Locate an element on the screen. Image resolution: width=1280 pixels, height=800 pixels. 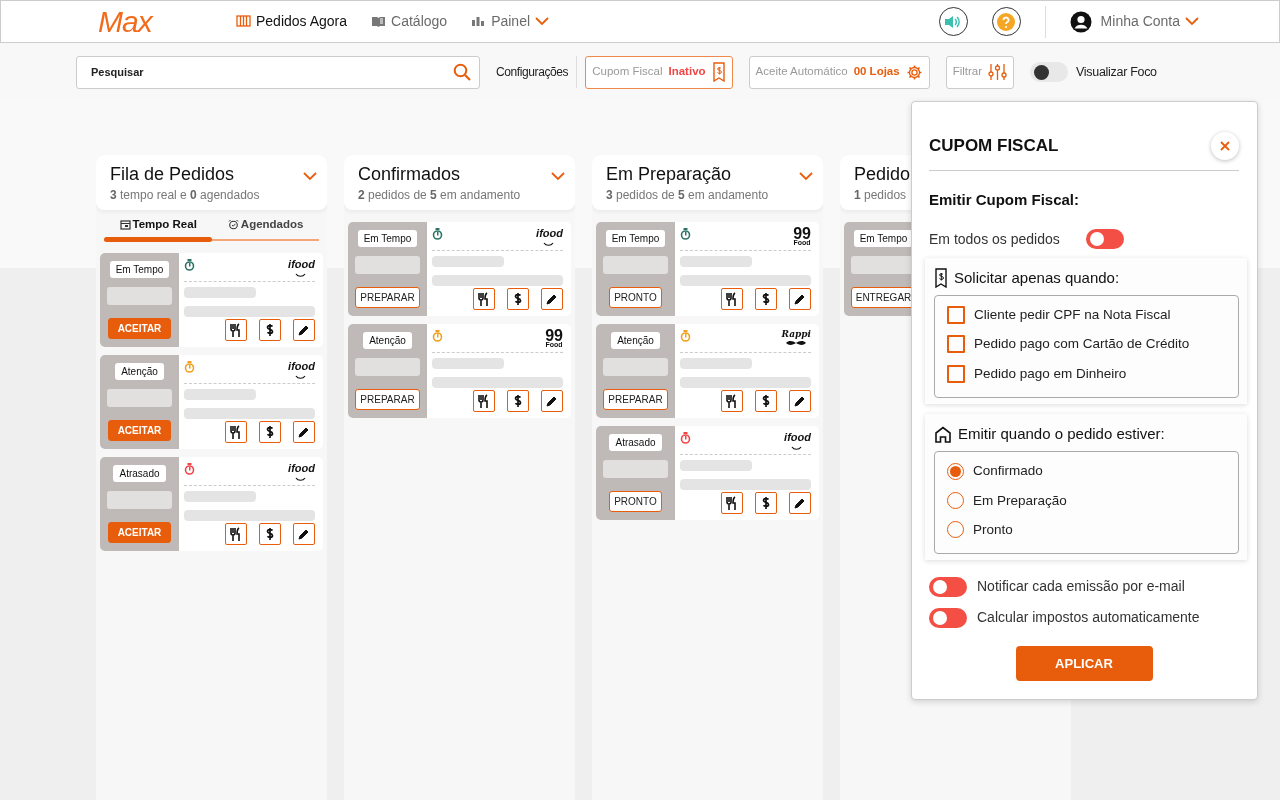
toggle-label: Em todos os pedidos is located at coordinates (994, 239).